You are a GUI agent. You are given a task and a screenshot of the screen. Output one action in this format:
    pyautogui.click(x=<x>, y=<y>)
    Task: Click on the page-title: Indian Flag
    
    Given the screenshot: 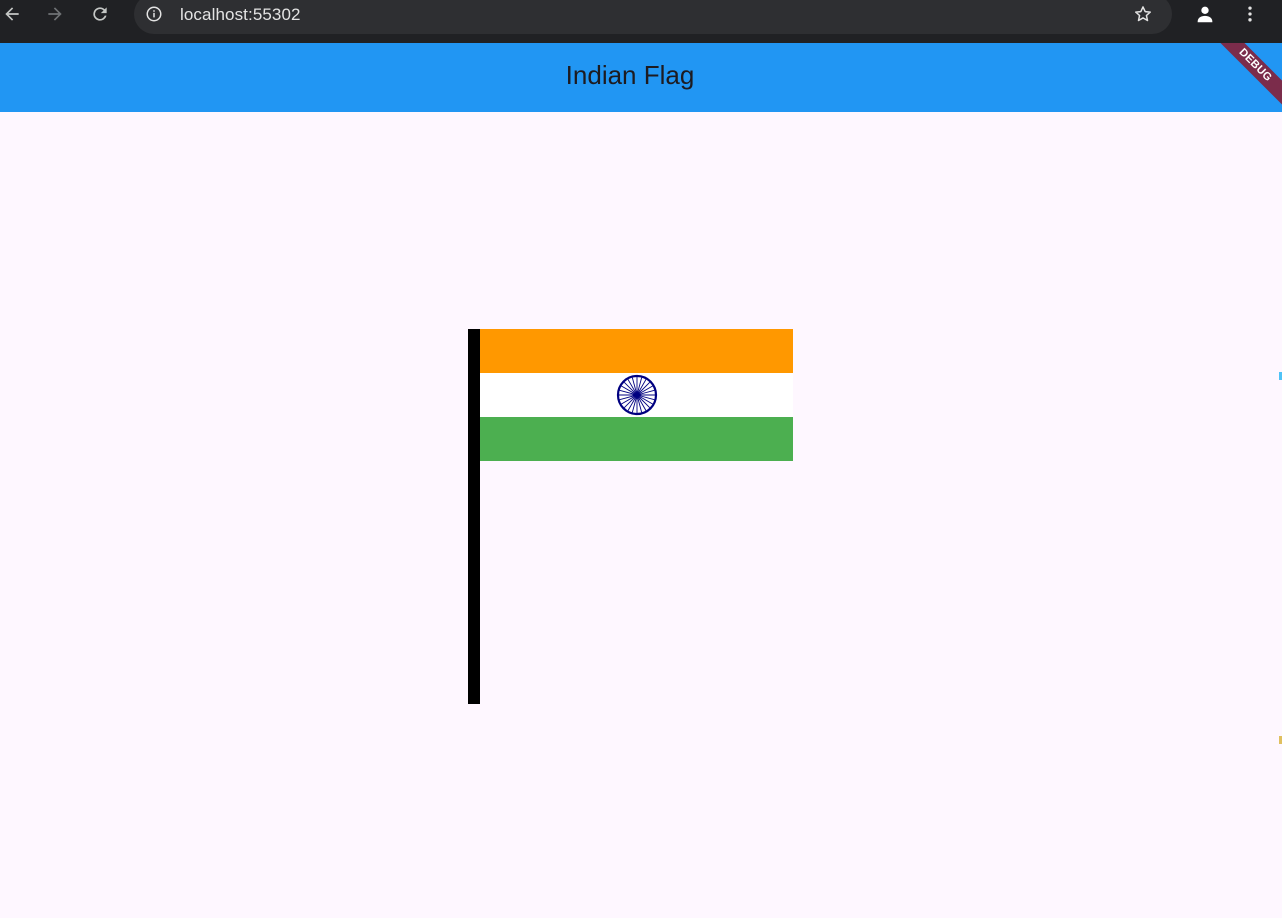 What is the action you would take?
    pyautogui.click(x=630, y=75)
    